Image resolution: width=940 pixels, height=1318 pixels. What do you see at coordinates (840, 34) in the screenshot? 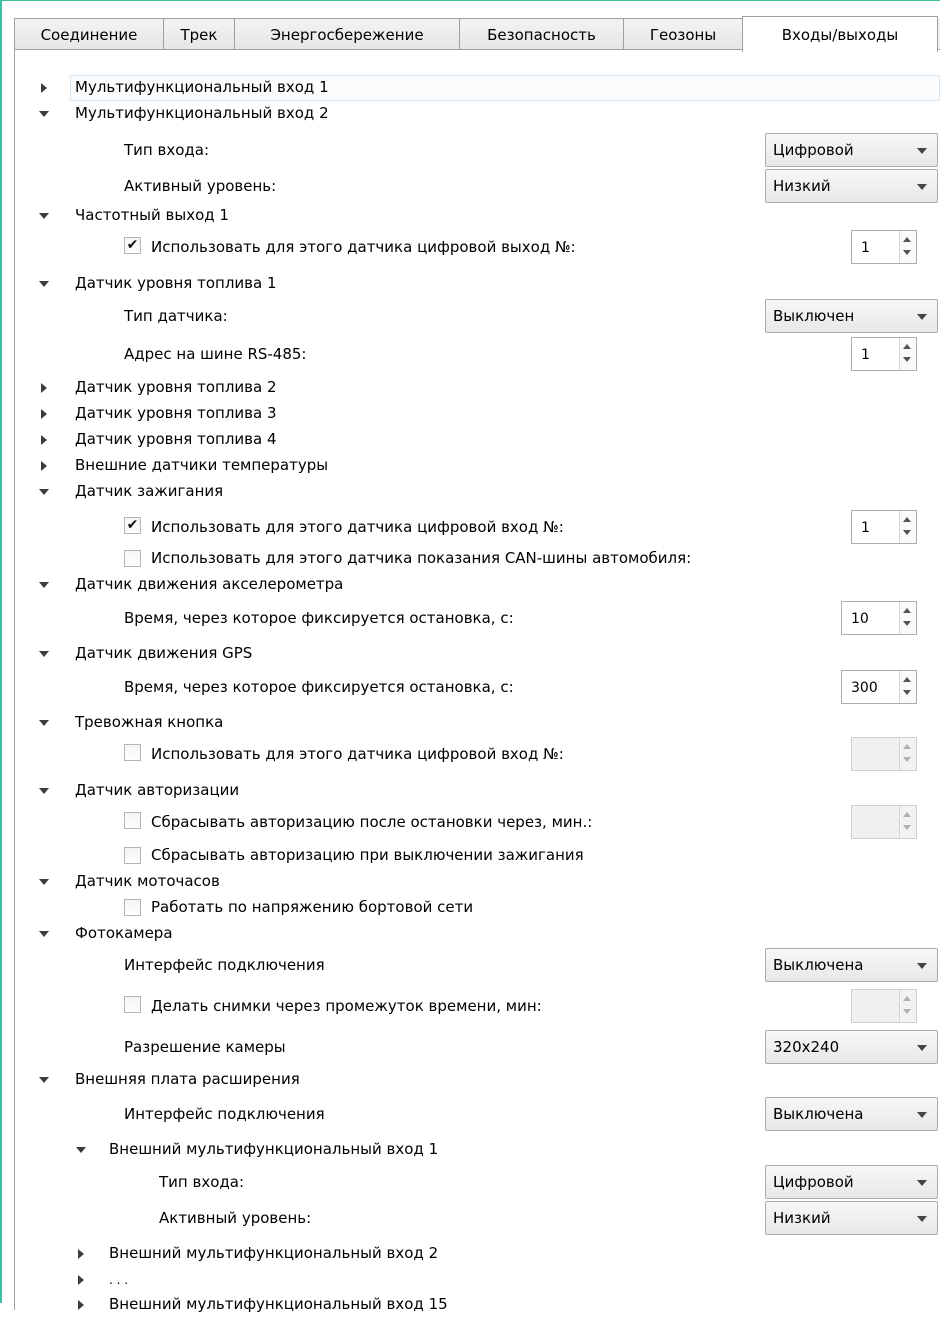
I see `tab-inputs-outputs: Входы/выходы` at bounding box center [840, 34].